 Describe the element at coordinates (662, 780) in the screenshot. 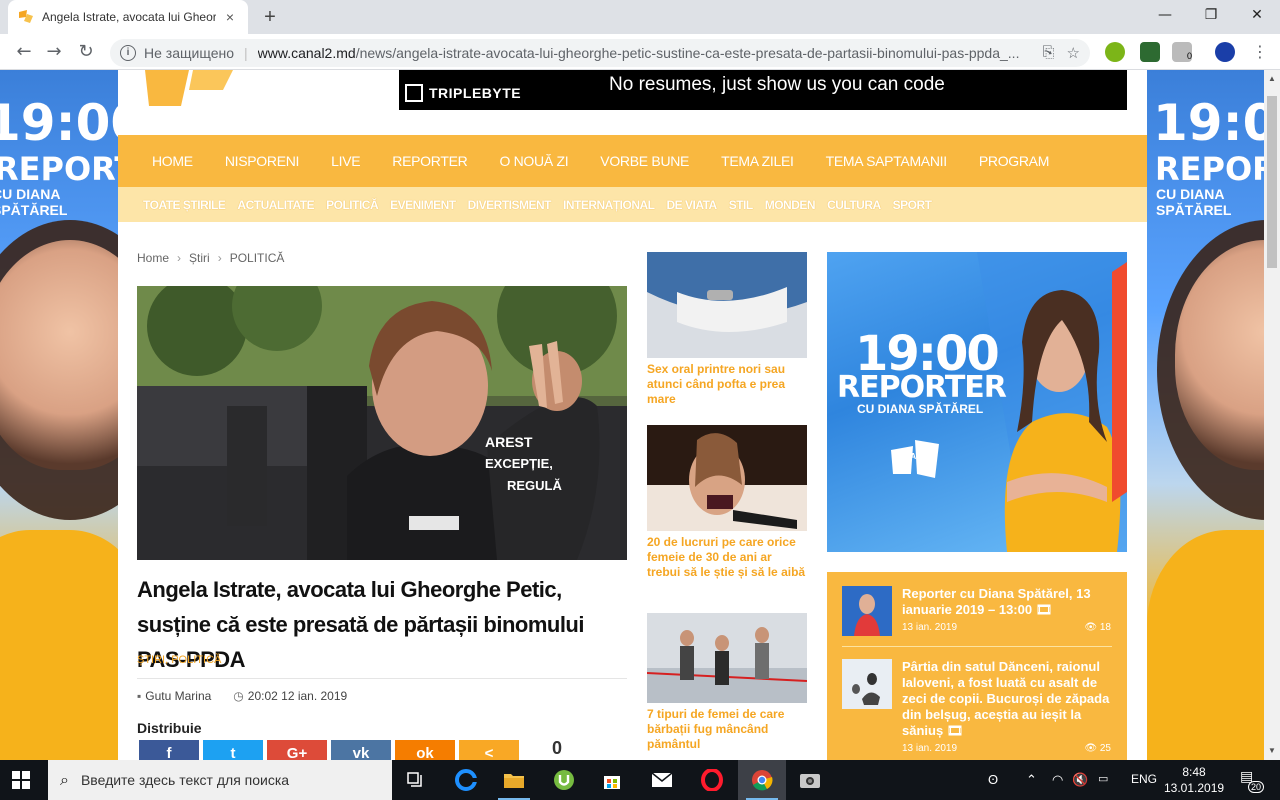

I see `mail-icon` at that location.